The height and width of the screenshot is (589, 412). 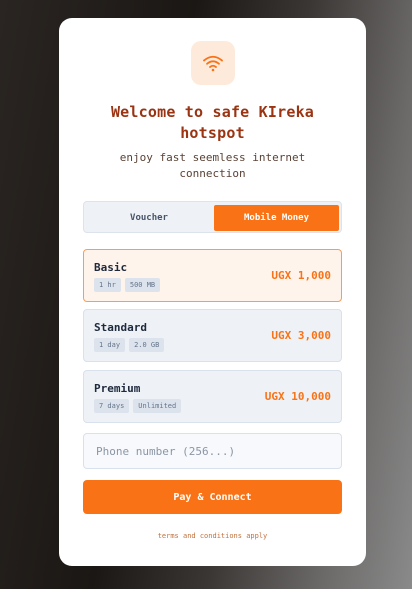 What do you see at coordinates (120, 327) in the screenshot?
I see `plan-name: Standard` at bounding box center [120, 327].